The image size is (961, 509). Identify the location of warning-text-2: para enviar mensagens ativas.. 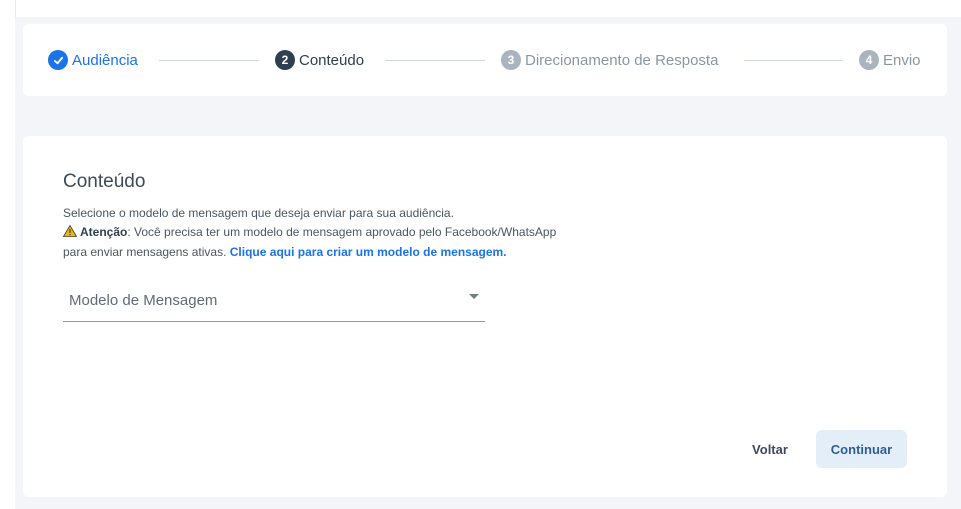
(146, 252).